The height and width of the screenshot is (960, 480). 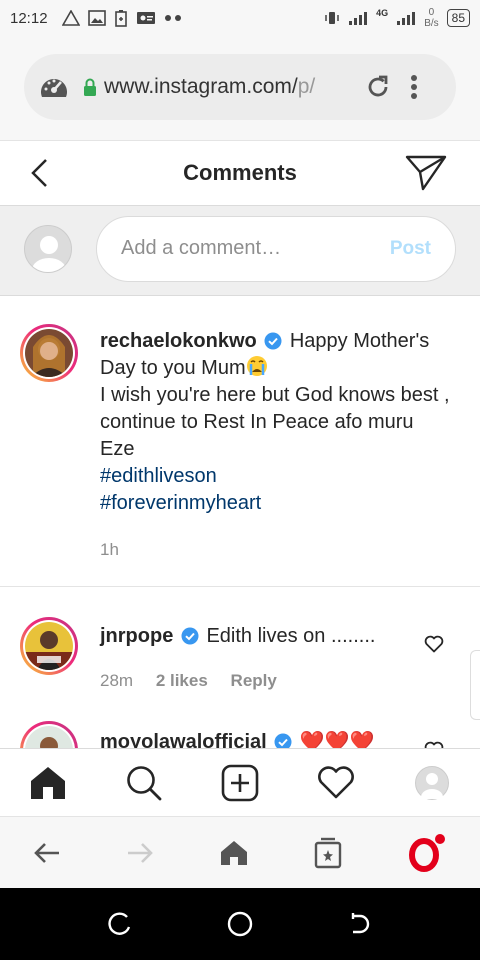 I want to click on comment-time: 28m, so click(x=117, y=680).